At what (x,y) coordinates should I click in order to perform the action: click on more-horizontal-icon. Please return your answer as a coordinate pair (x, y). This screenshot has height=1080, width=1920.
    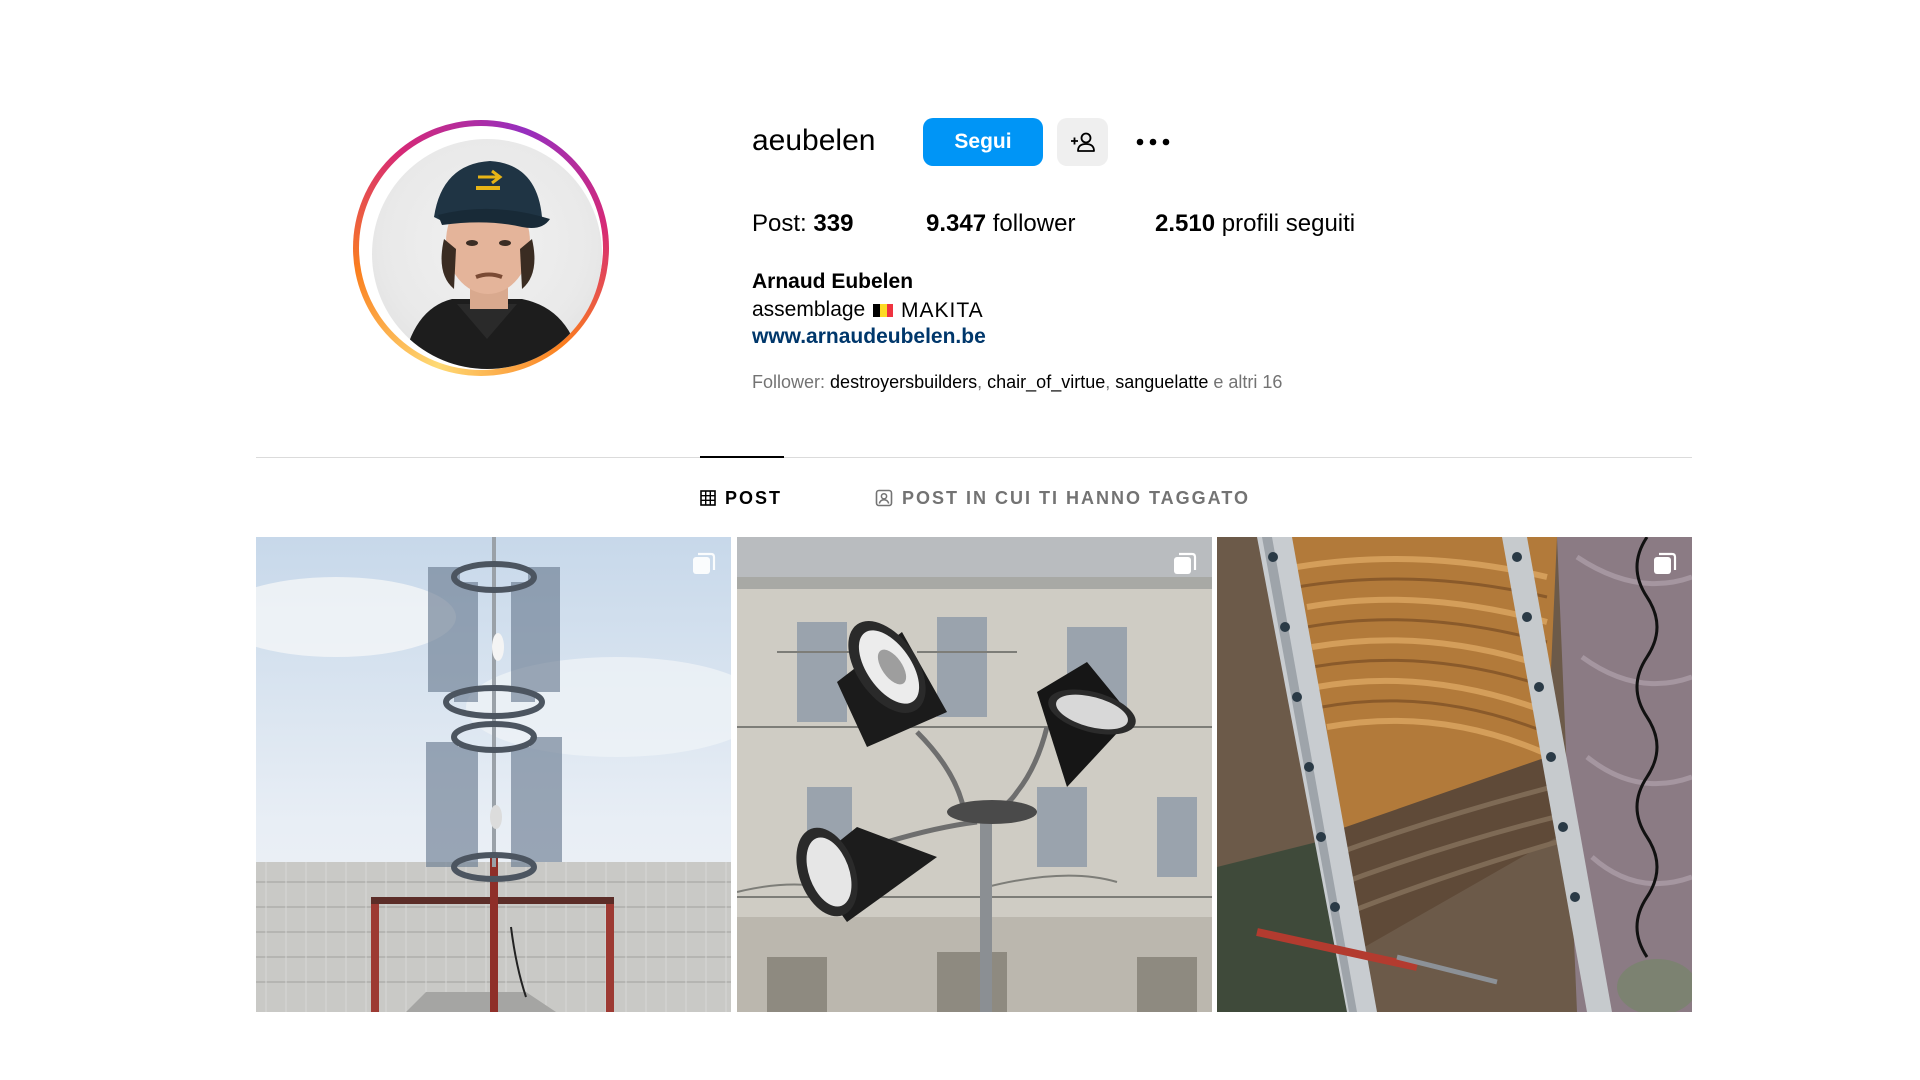
    Looking at the image, I should click on (1153, 142).